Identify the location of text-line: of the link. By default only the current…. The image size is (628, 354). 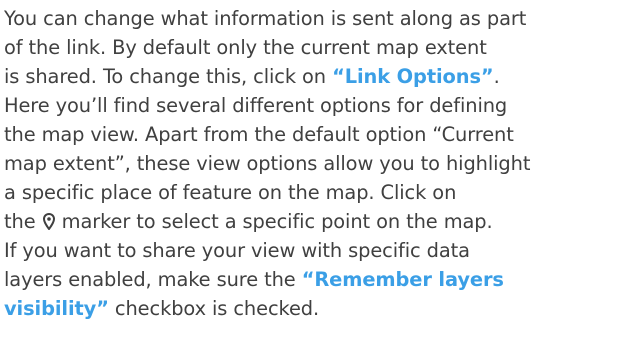
(316, 47).